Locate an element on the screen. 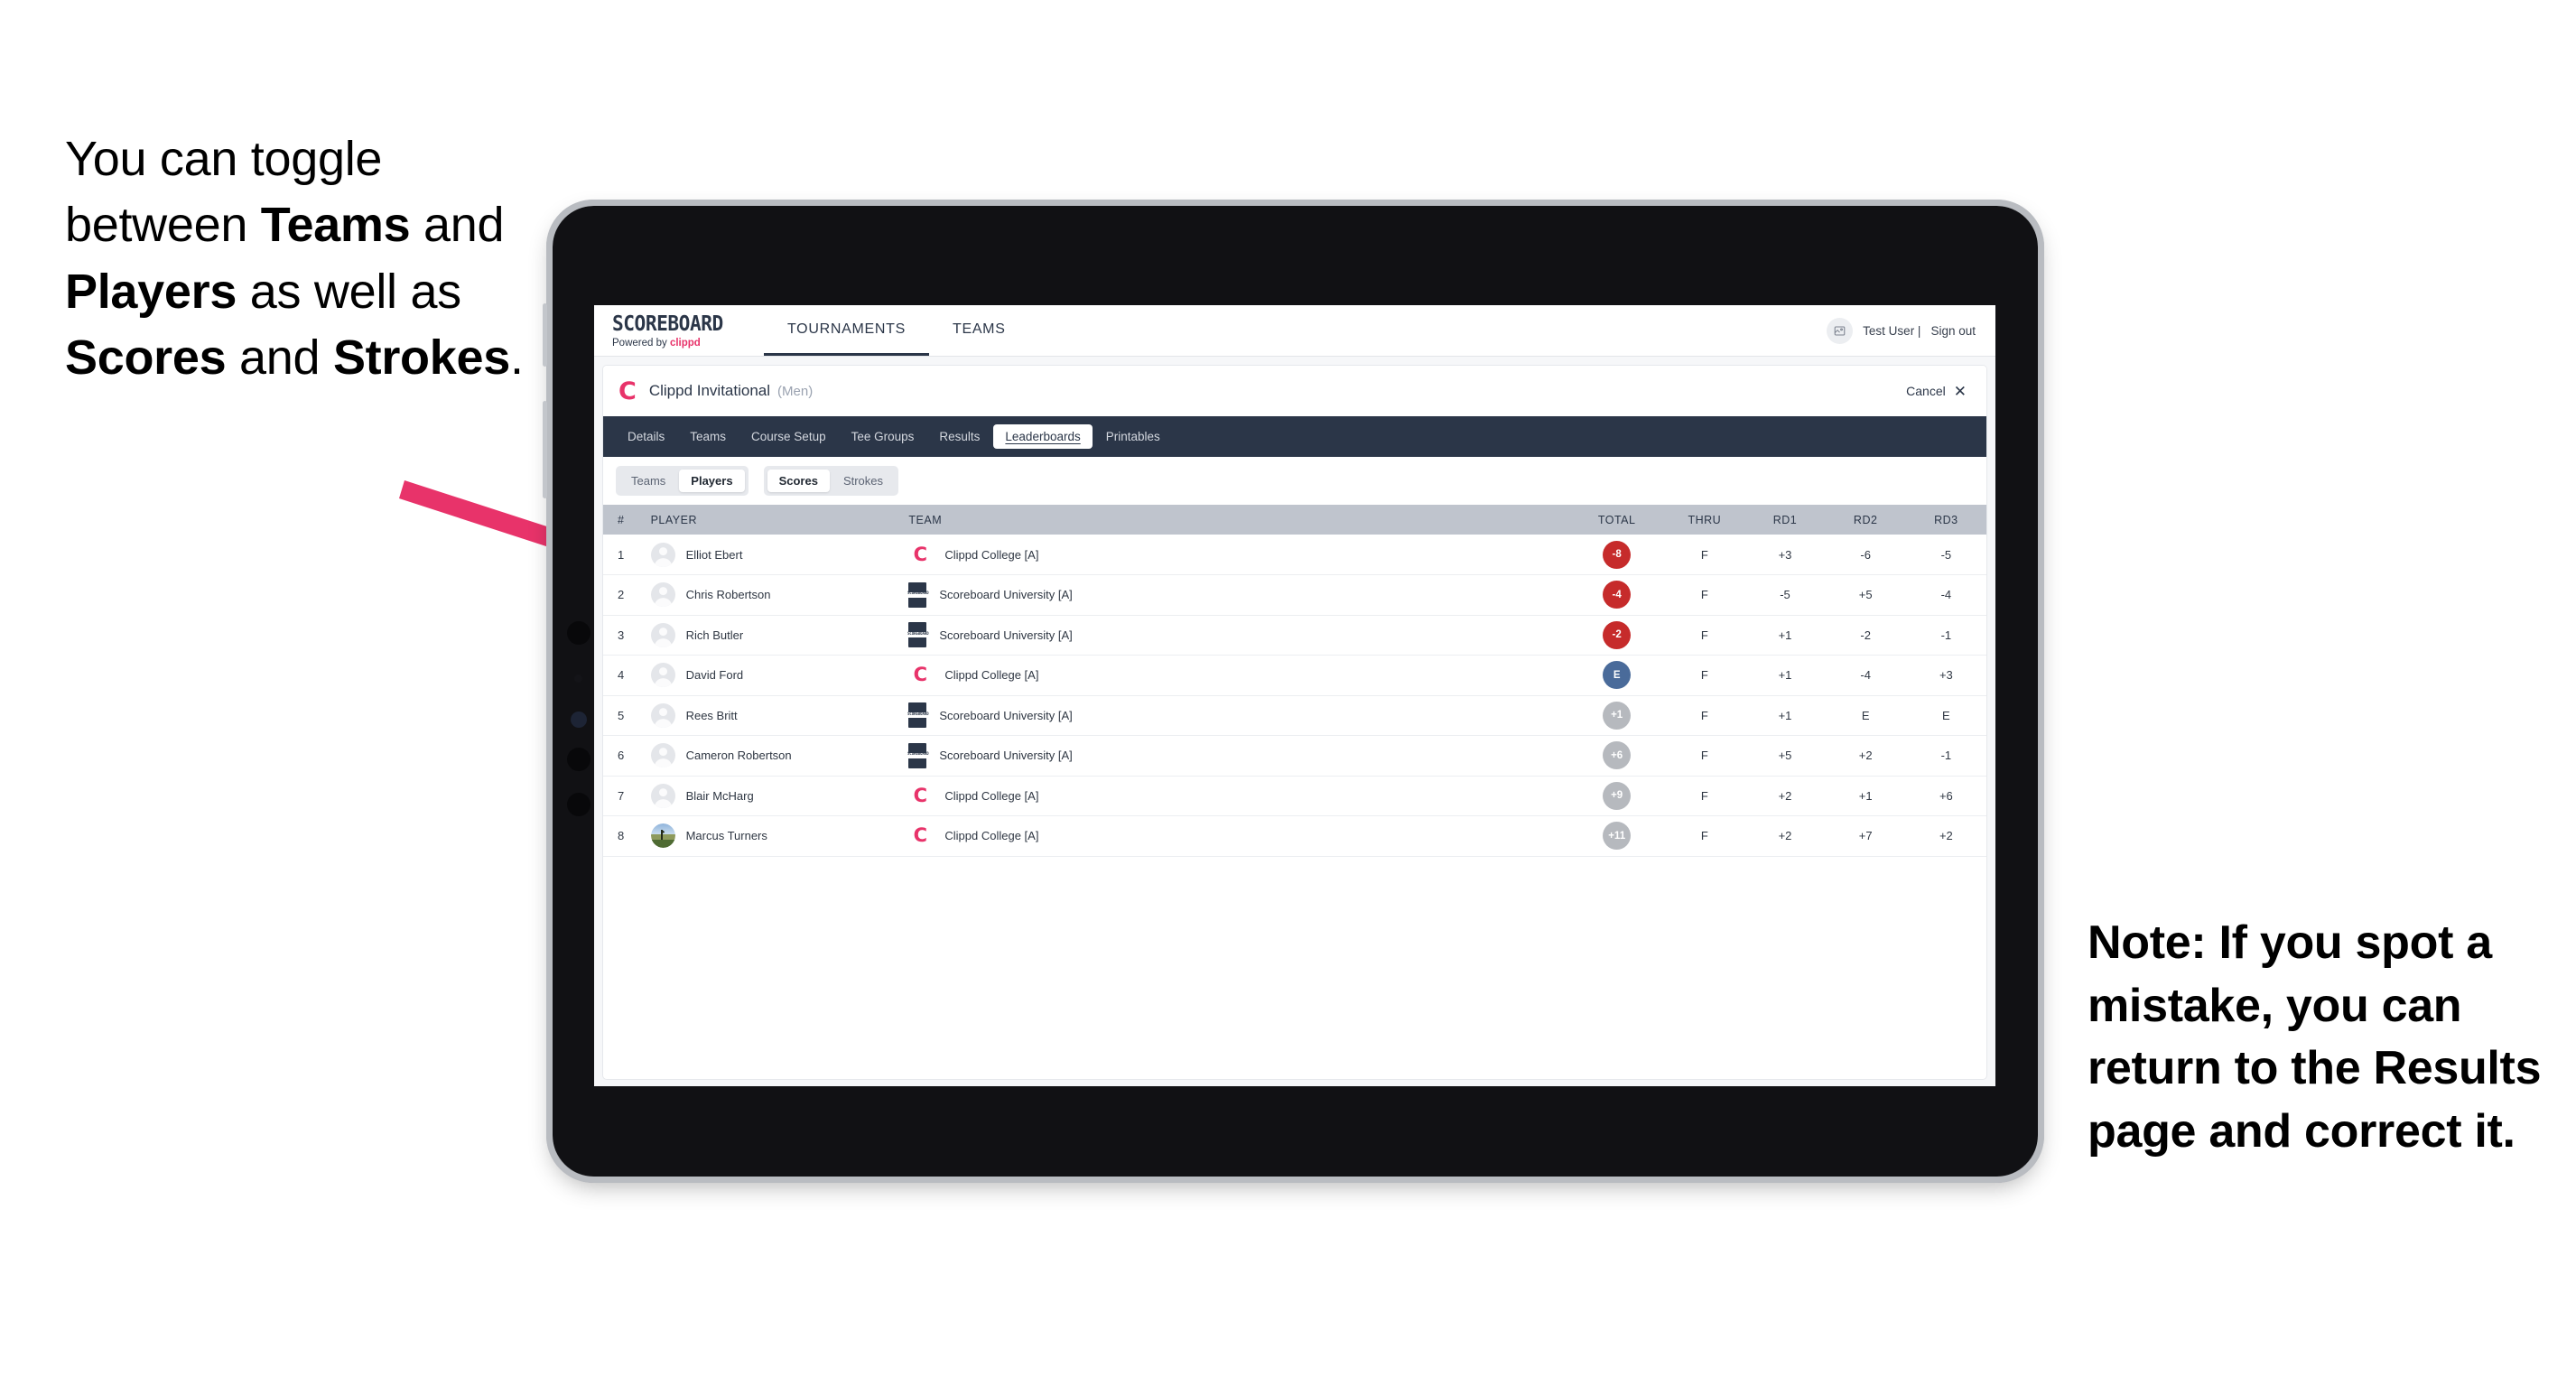 This screenshot has height=1386, width=2576. cell-total: E is located at coordinates (1616, 676).